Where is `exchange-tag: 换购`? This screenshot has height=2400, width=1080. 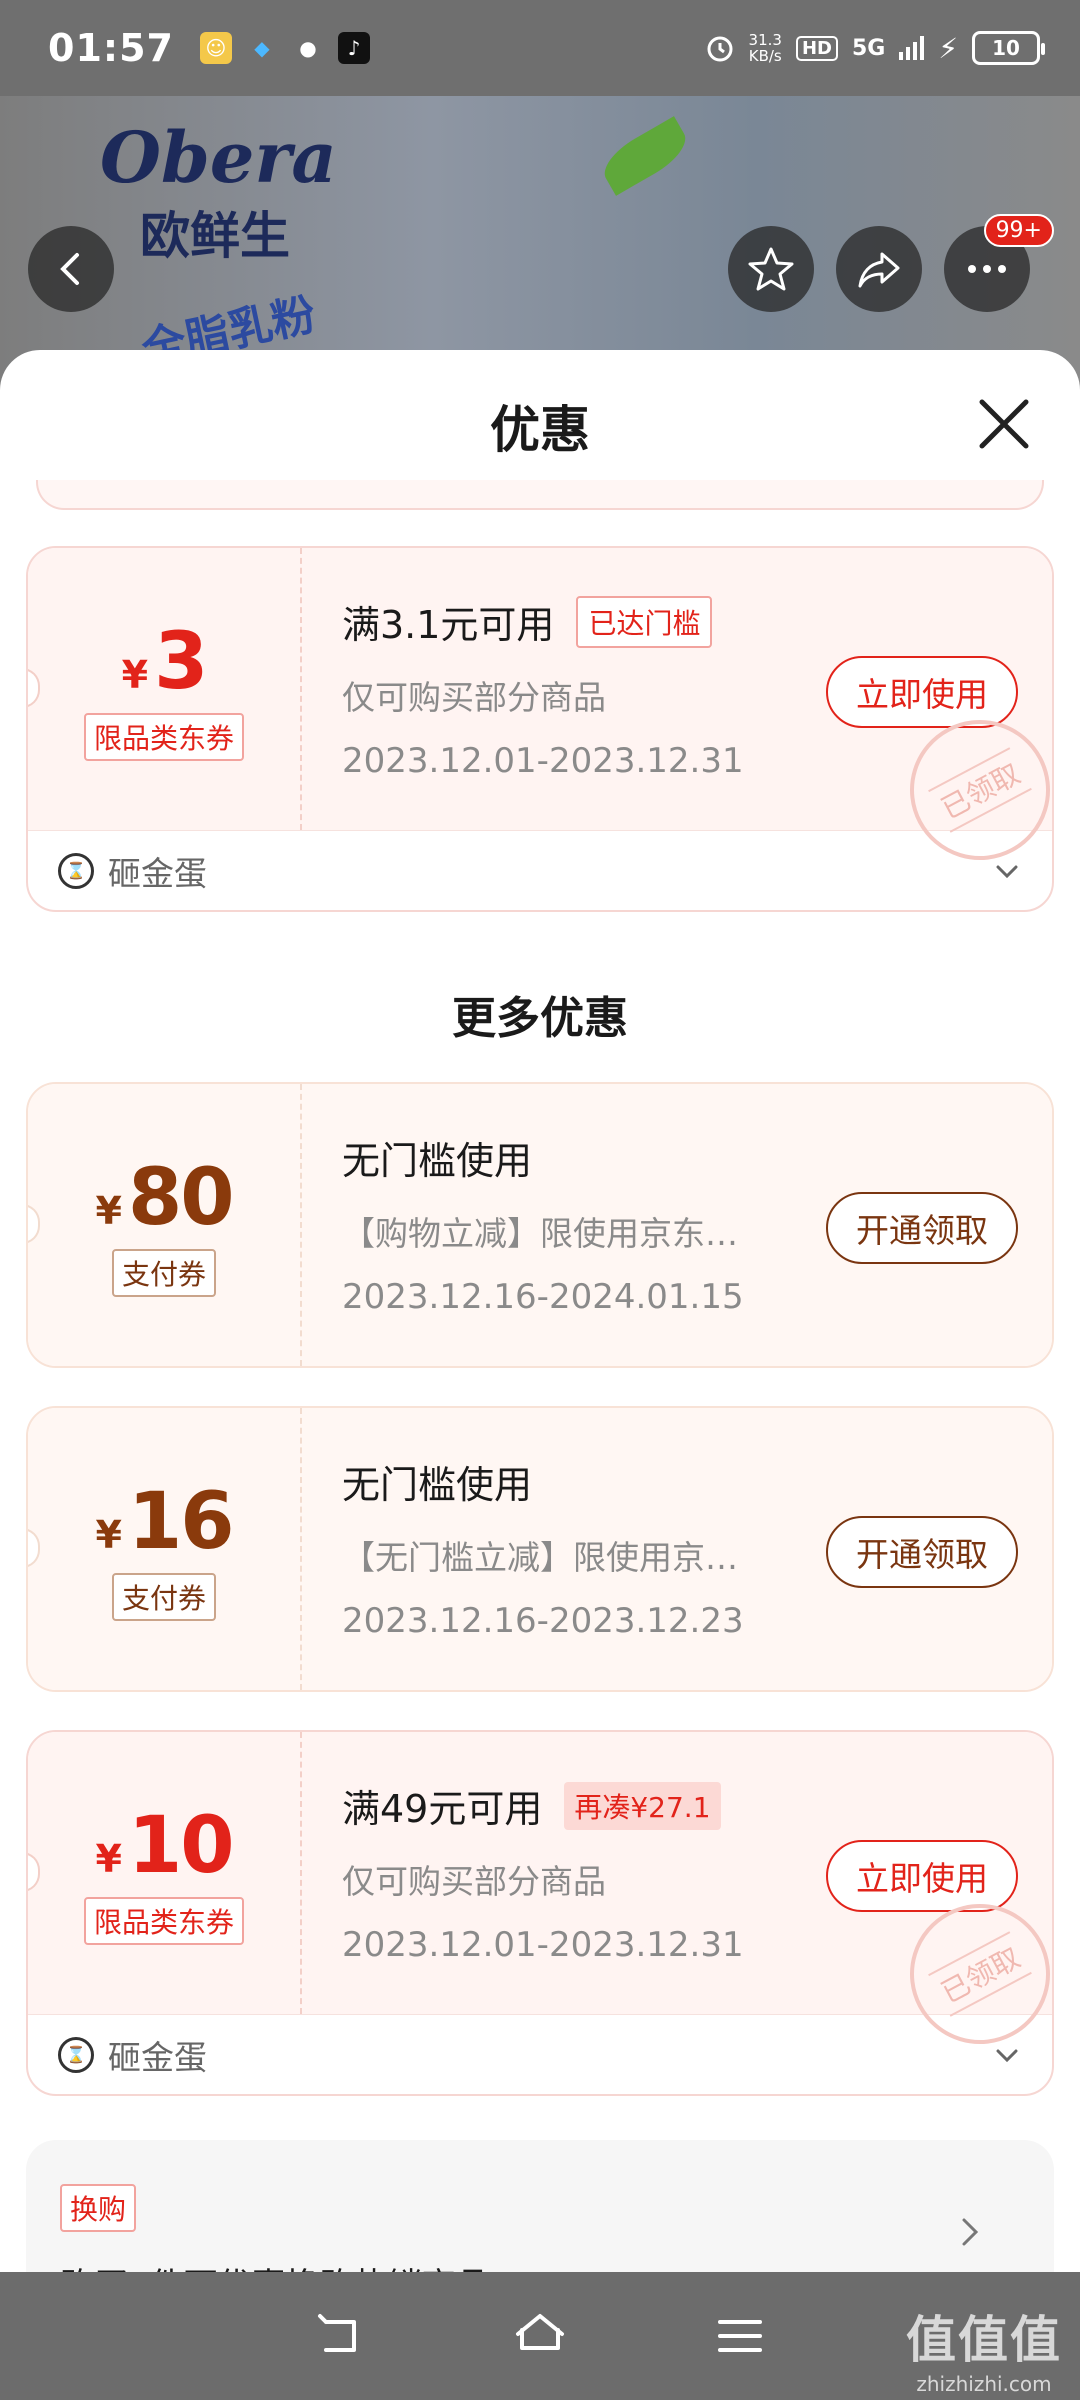
exchange-tag: 换购 is located at coordinates (98, 2208).